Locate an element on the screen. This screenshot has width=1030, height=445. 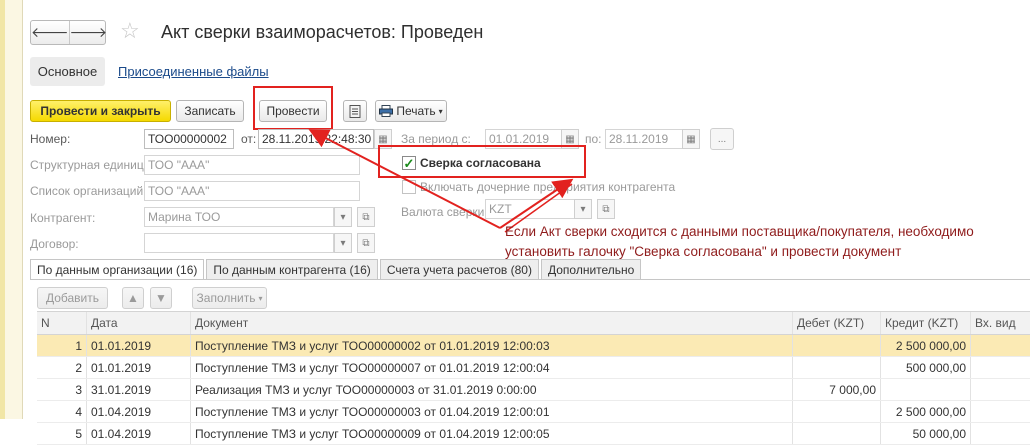
arrow-up-icon: ▲ is located at coordinates (133, 298).